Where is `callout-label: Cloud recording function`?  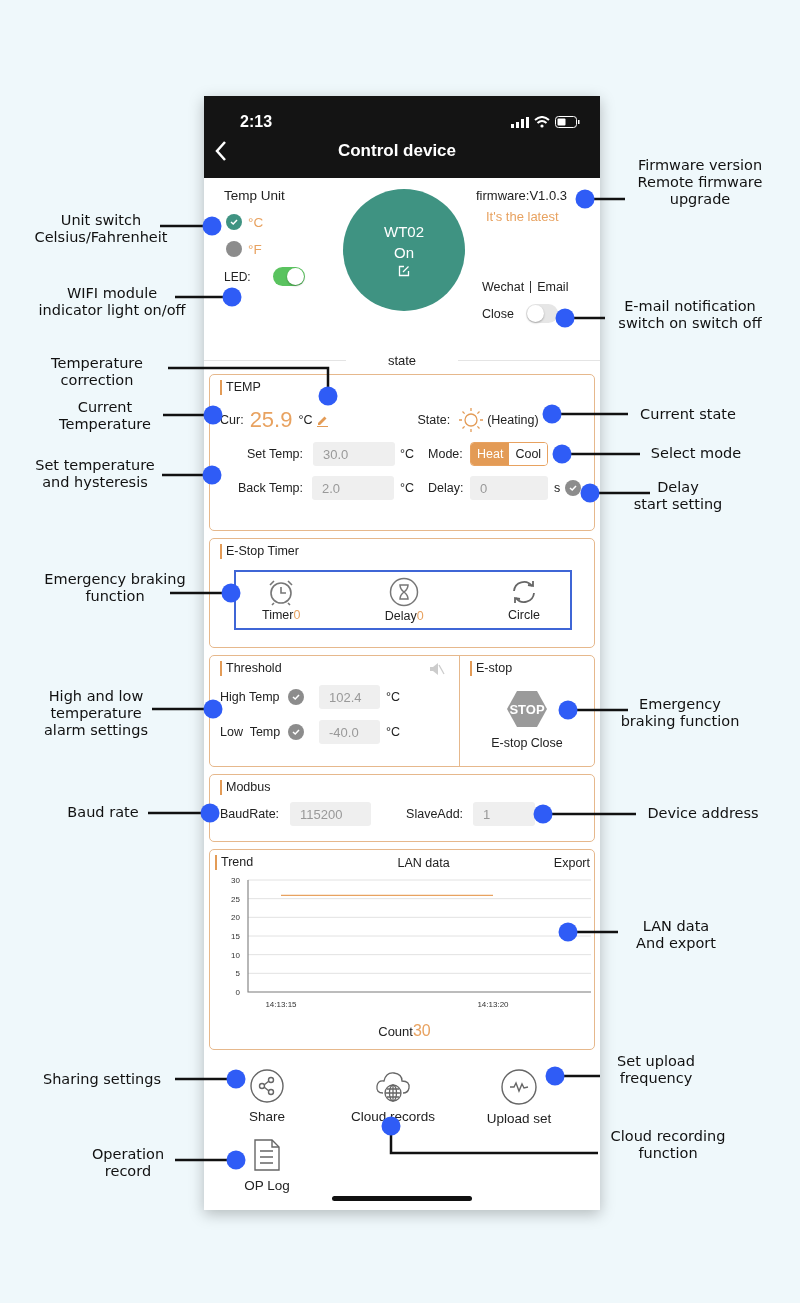
callout-label: Cloud recording function is located at coordinates (668, 1145).